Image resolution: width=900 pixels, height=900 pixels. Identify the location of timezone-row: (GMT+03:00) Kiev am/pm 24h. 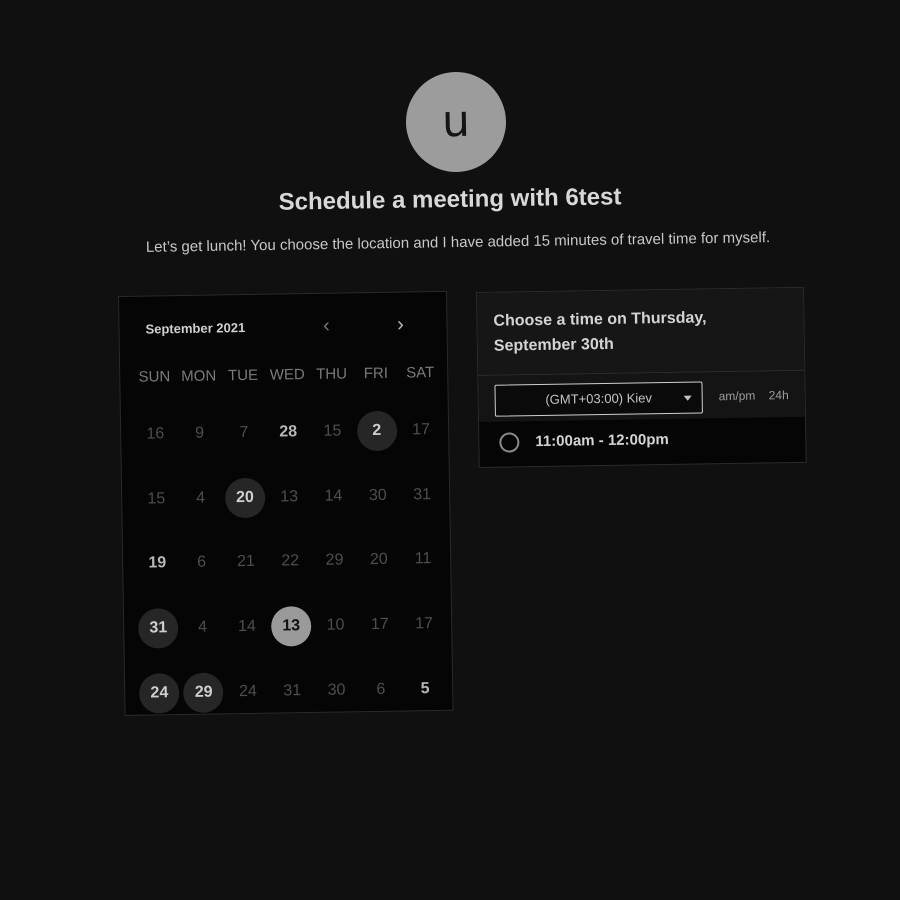
(642, 396).